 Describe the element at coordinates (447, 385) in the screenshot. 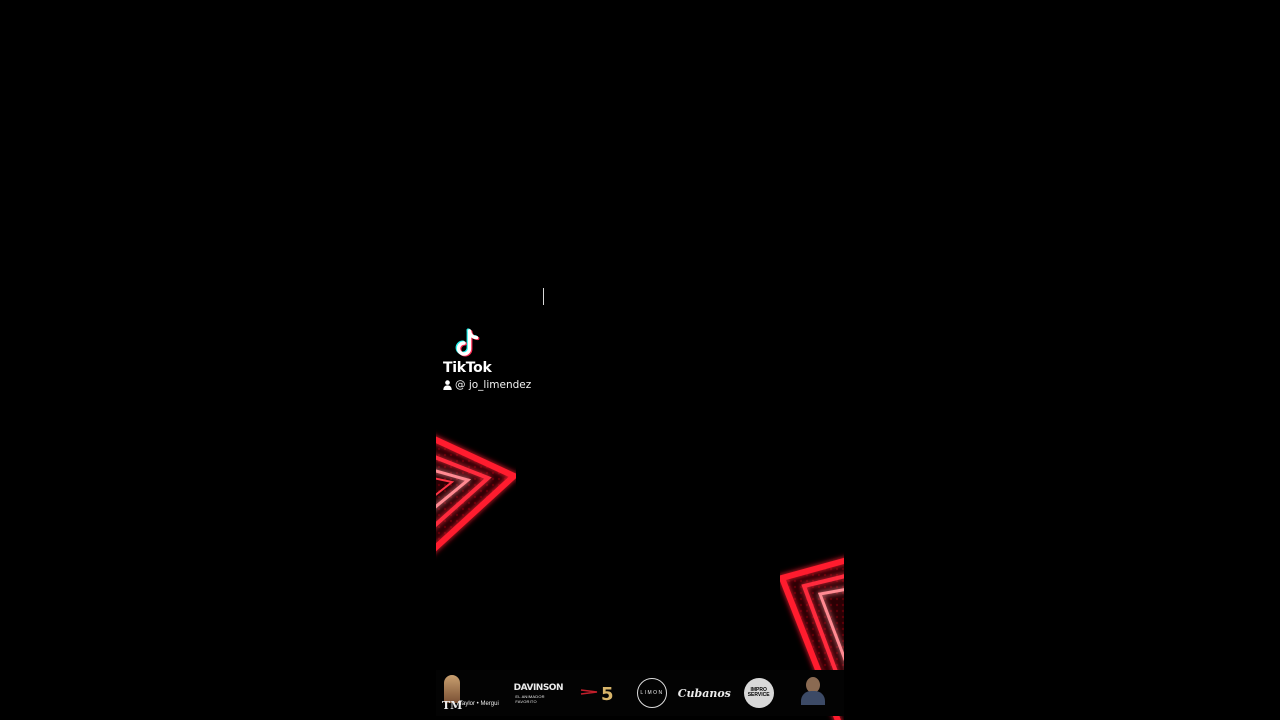

I see `user-icon` at that location.